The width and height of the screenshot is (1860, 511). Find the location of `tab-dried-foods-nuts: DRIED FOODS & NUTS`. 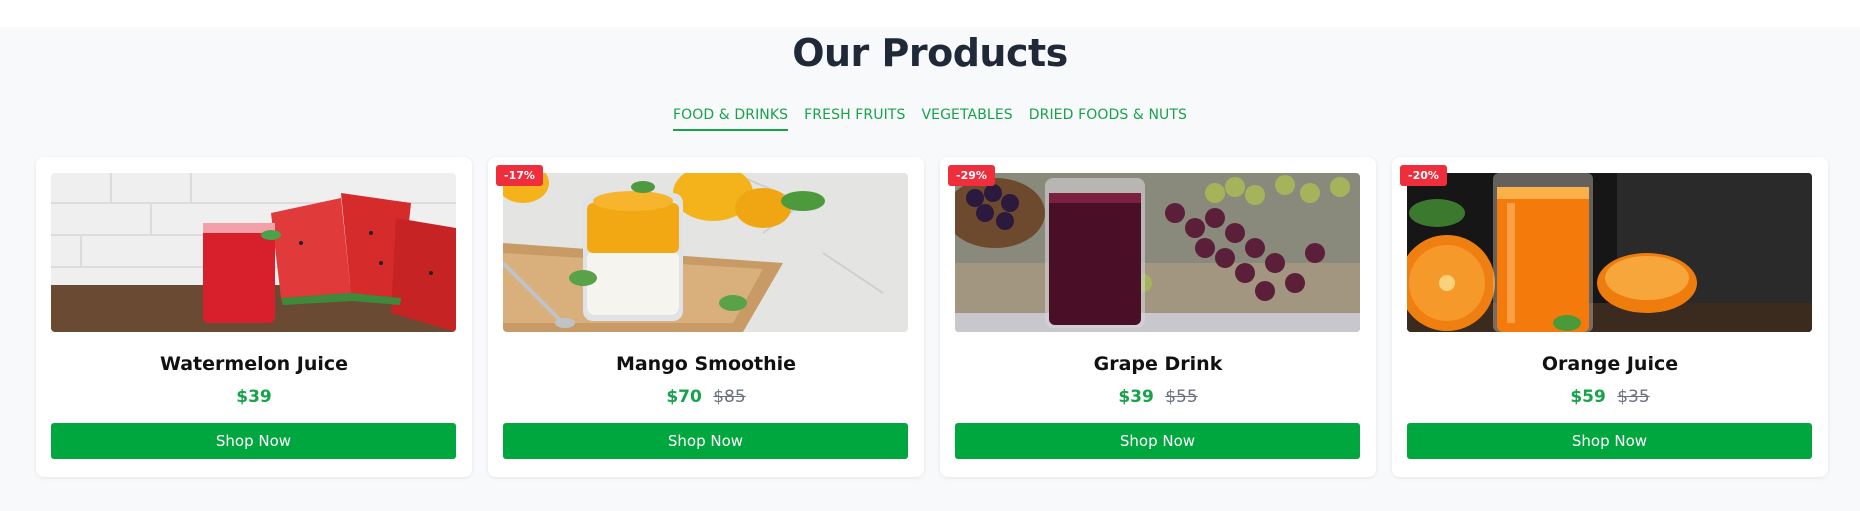

tab-dried-foods-nuts: DRIED FOODS & NUTS is located at coordinates (1108, 119).